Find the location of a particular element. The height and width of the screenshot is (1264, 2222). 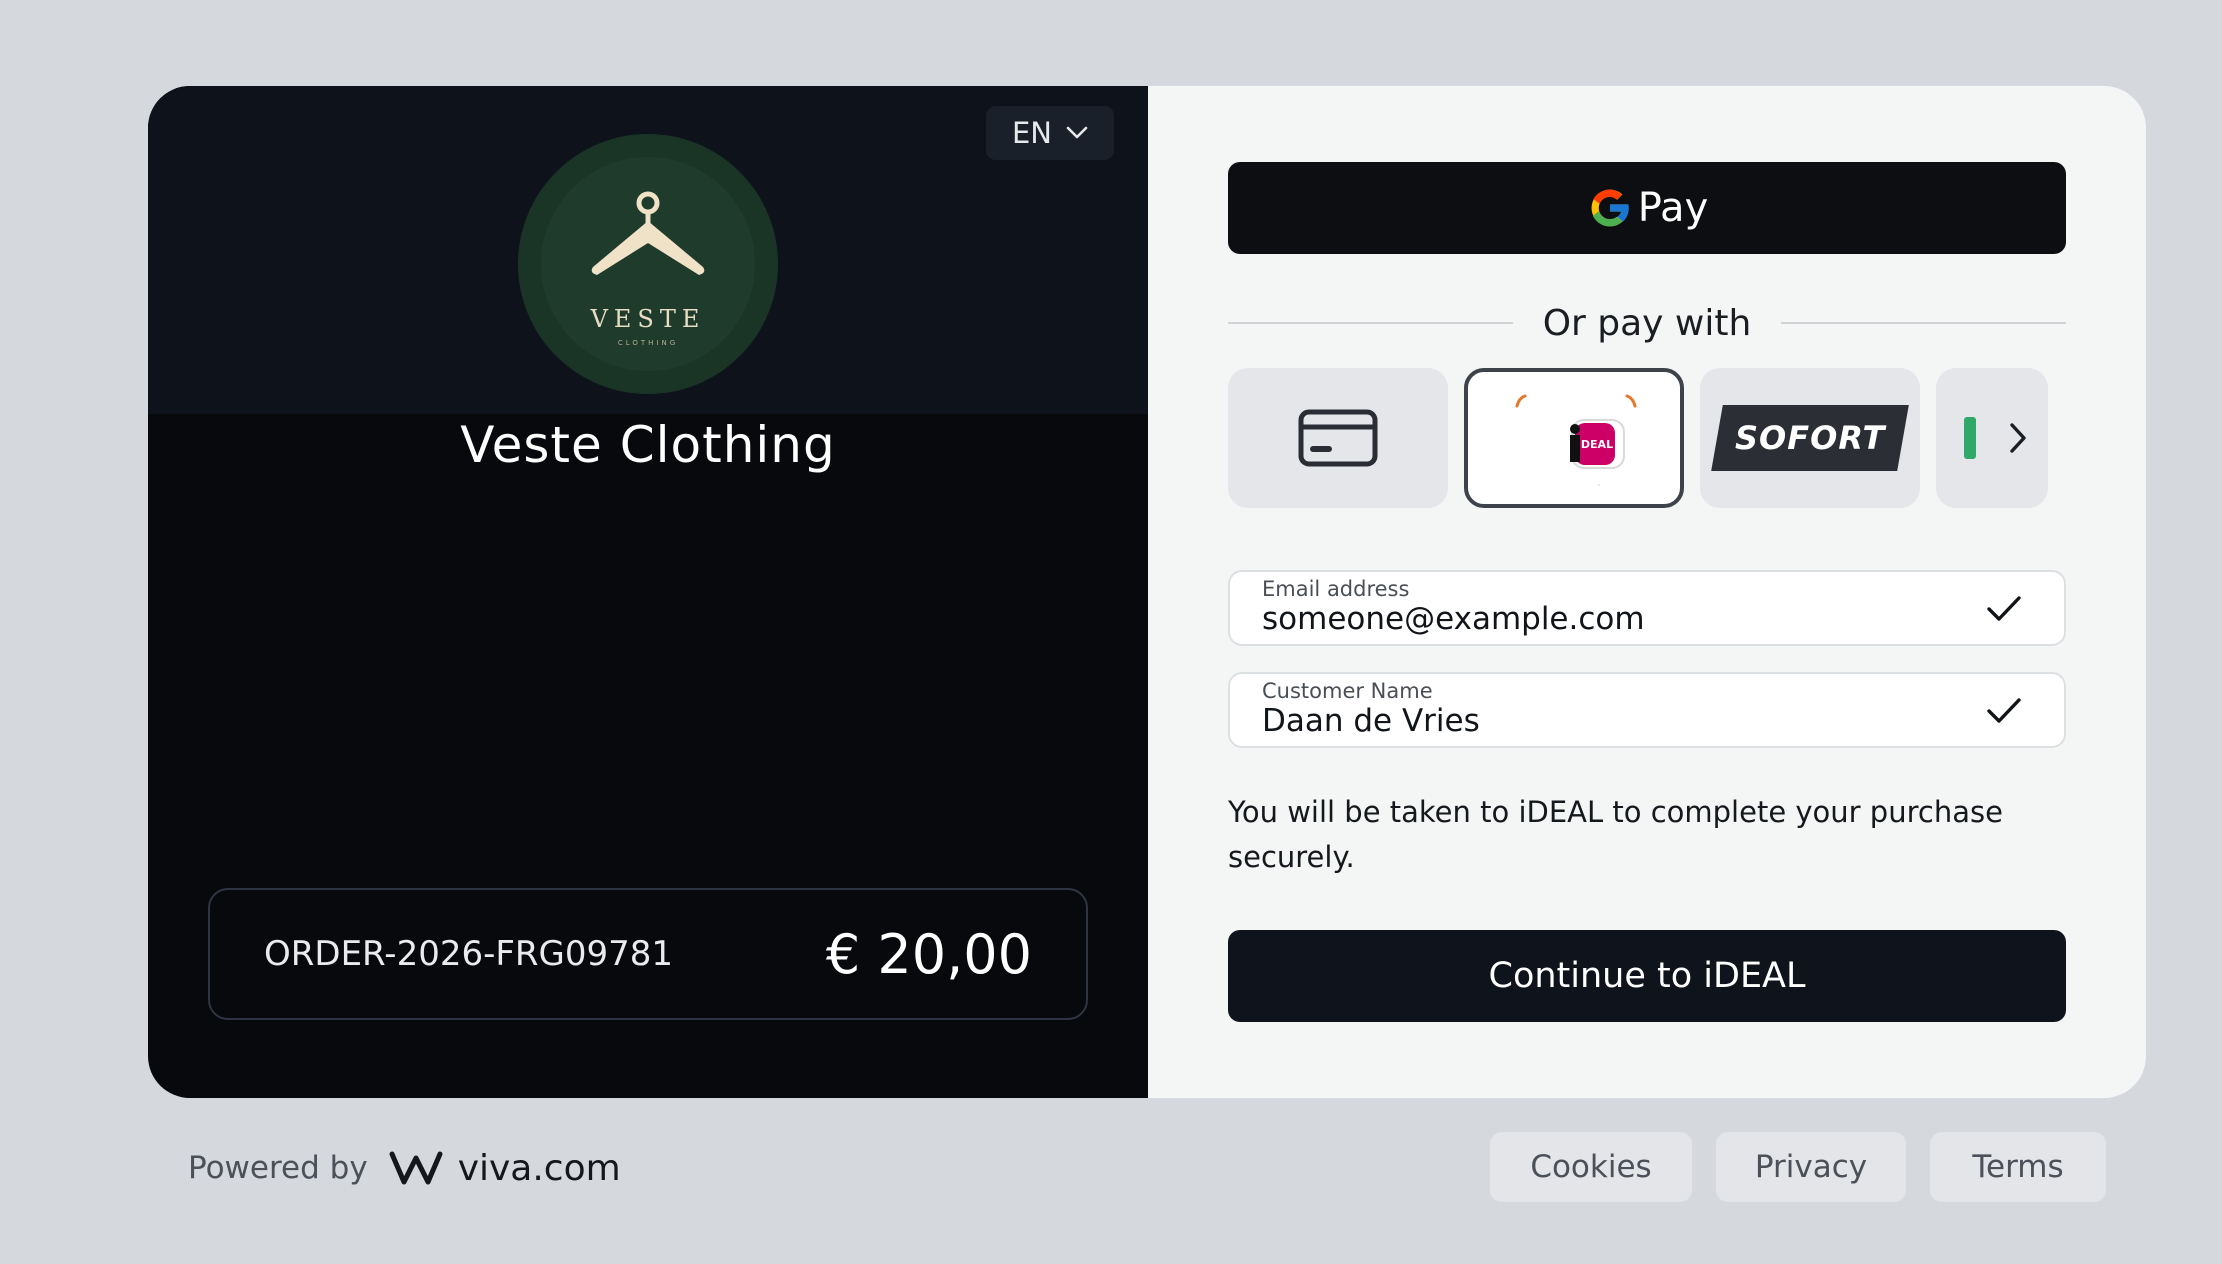

payment-method-card is located at coordinates (1338, 438).